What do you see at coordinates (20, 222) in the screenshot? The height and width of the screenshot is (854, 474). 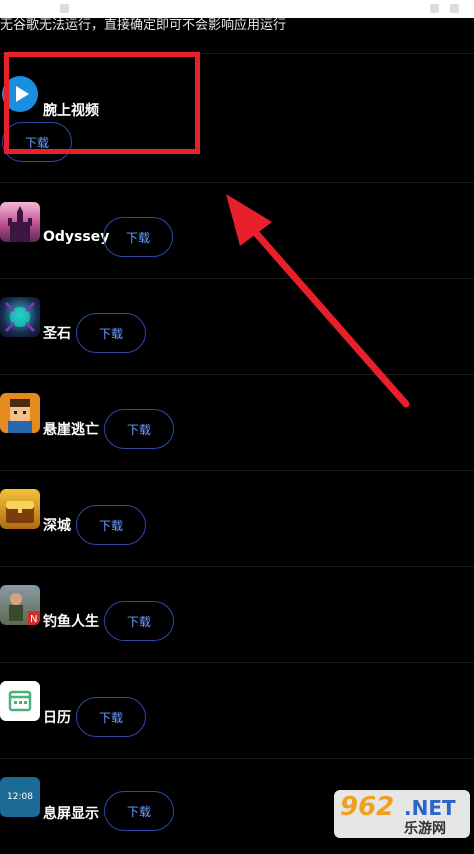 I see `castle-icon` at bounding box center [20, 222].